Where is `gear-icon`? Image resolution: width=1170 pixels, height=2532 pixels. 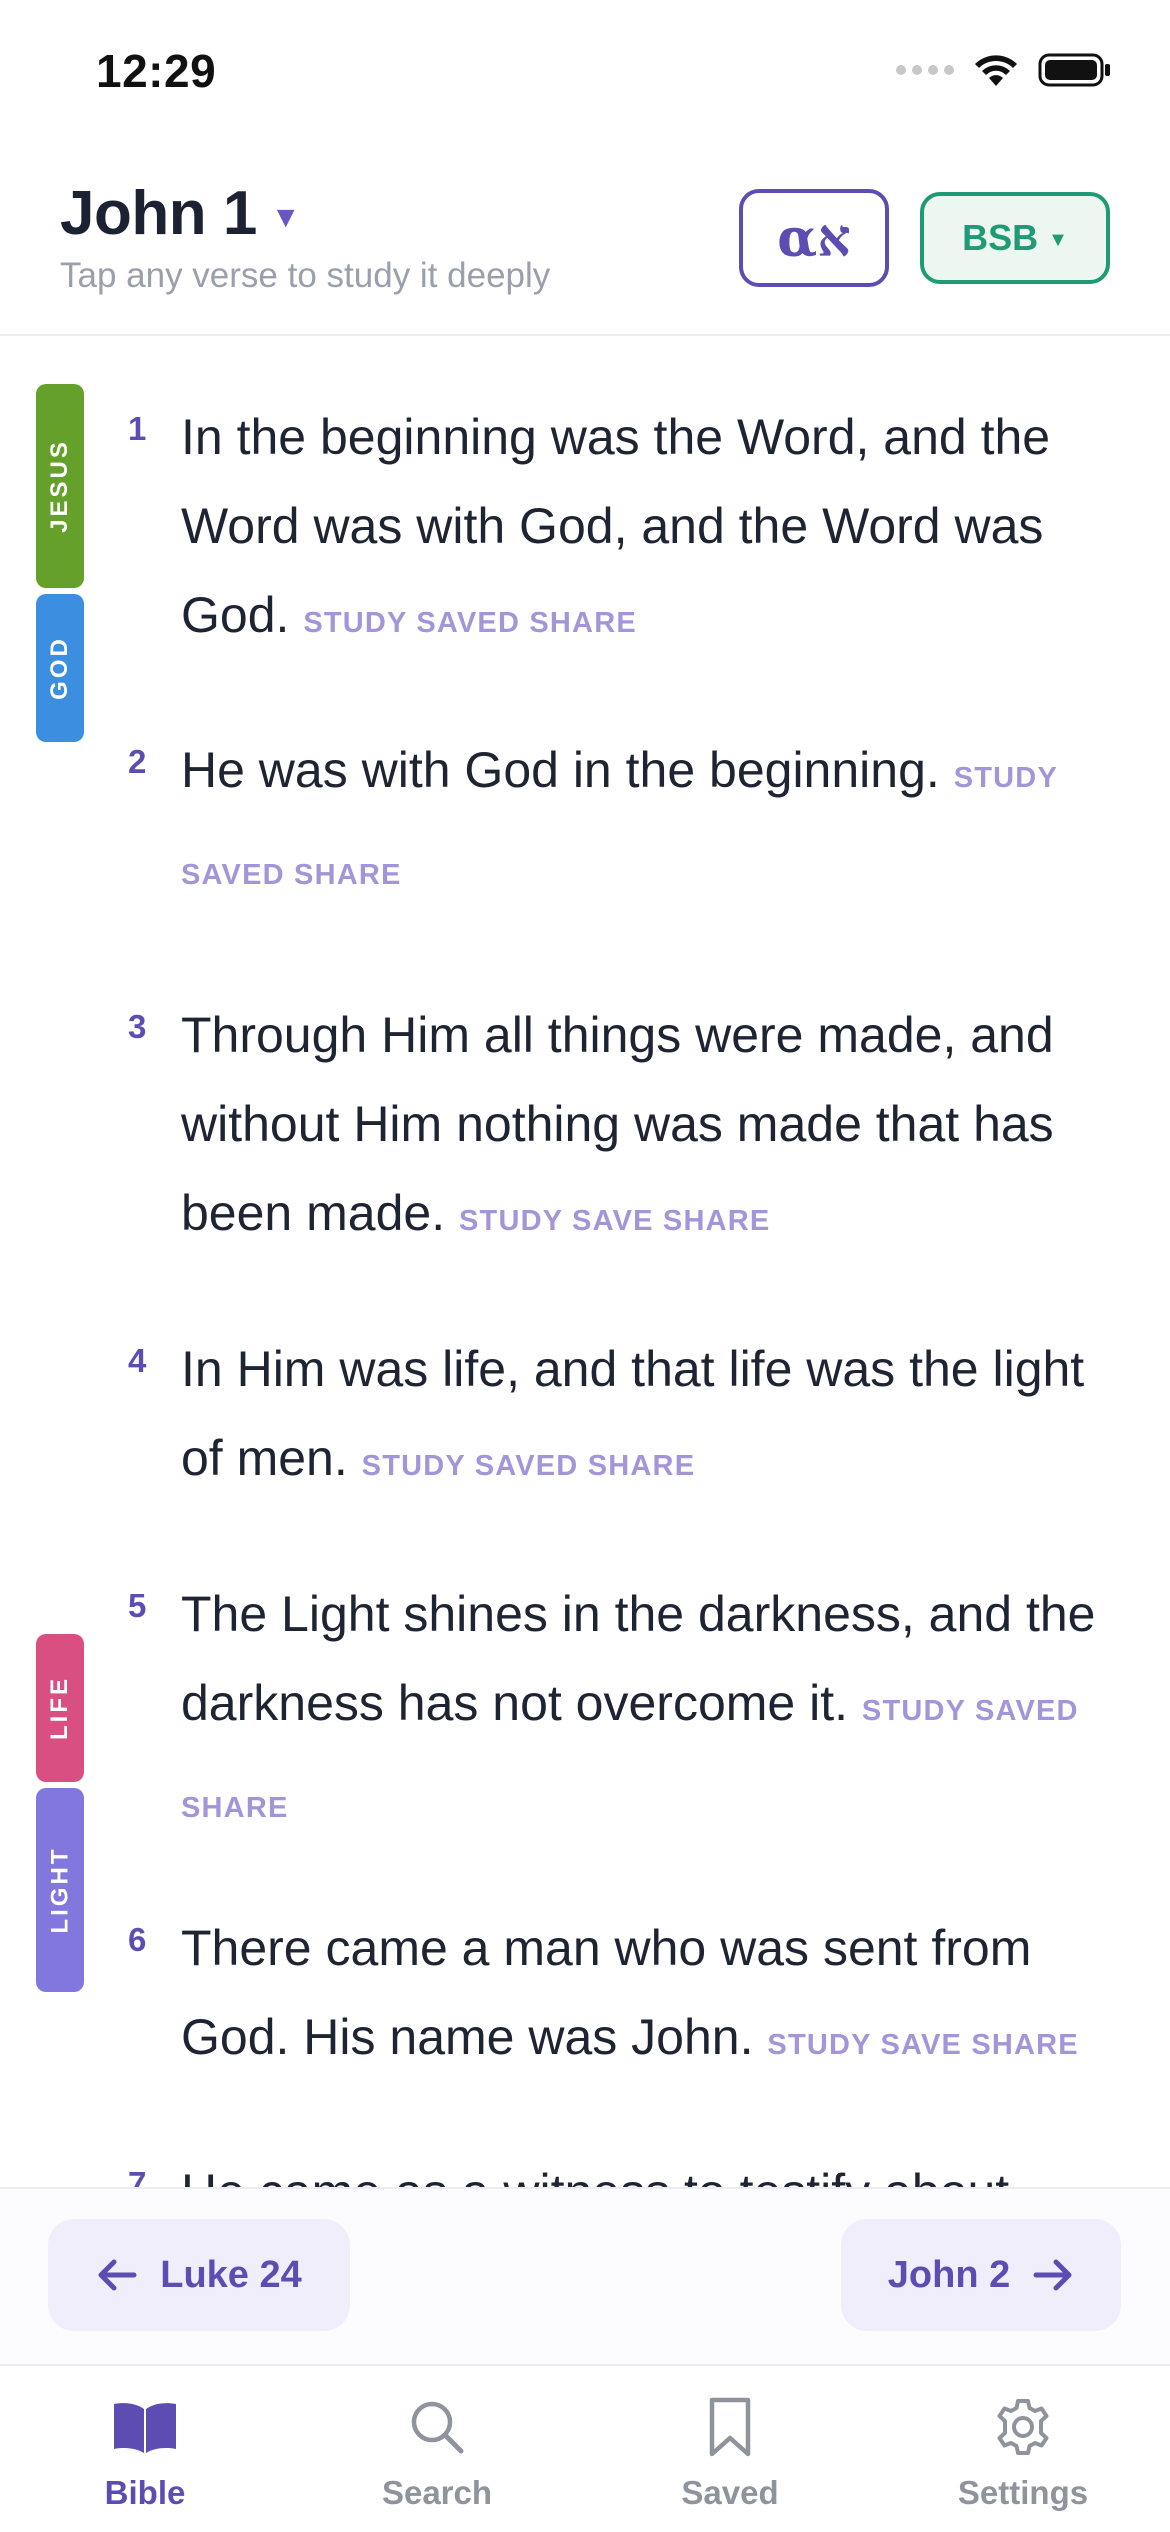 gear-icon is located at coordinates (1023, 2427).